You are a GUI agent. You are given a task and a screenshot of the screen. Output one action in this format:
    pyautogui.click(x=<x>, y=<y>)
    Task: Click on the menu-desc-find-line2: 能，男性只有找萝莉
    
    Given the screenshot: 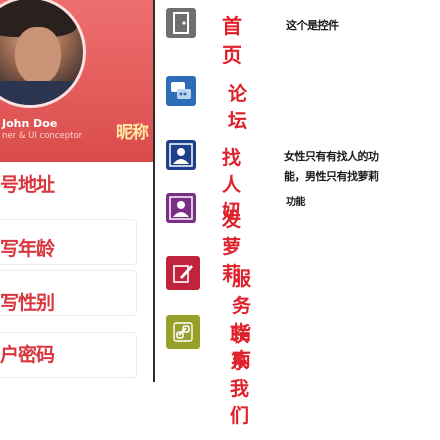 What is the action you would take?
    pyautogui.click(x=331, y=176)
    